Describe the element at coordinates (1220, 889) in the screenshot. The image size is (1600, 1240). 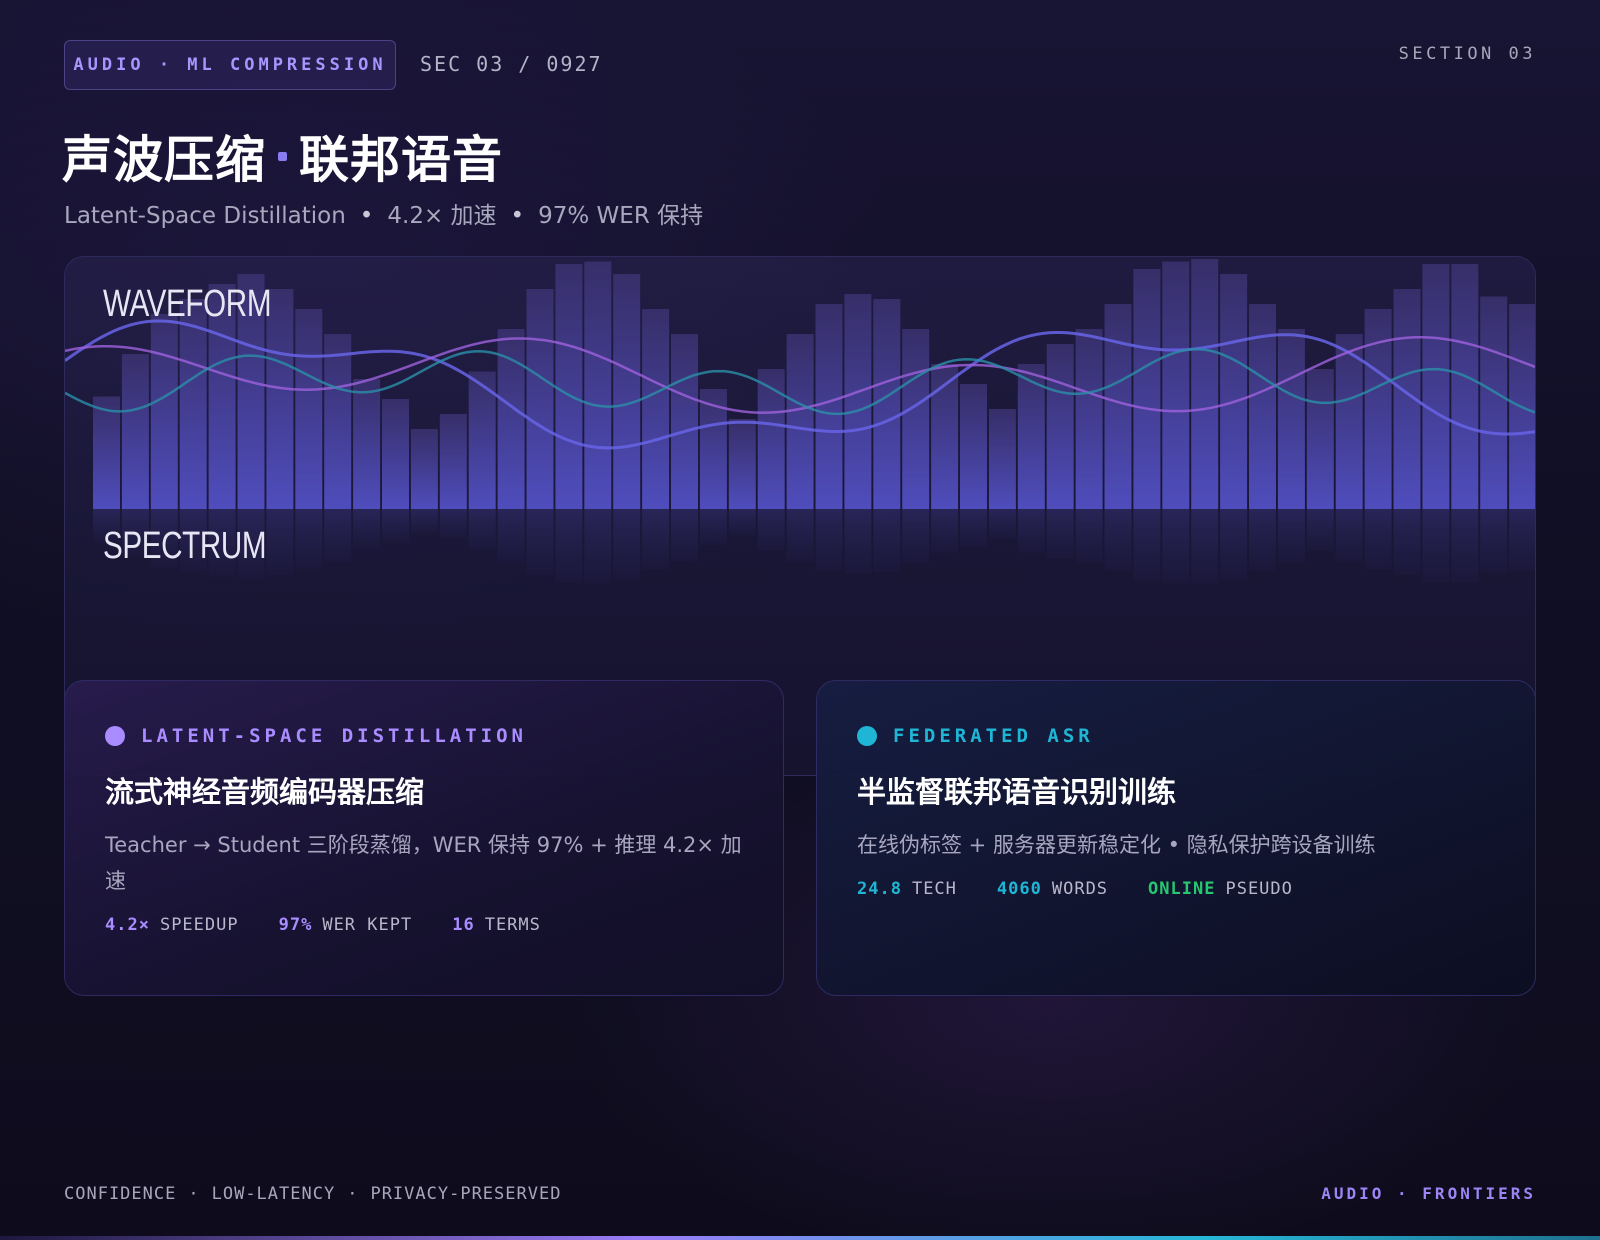
I see `stat-pseudo: ONLINE PSEUDO` at that location.